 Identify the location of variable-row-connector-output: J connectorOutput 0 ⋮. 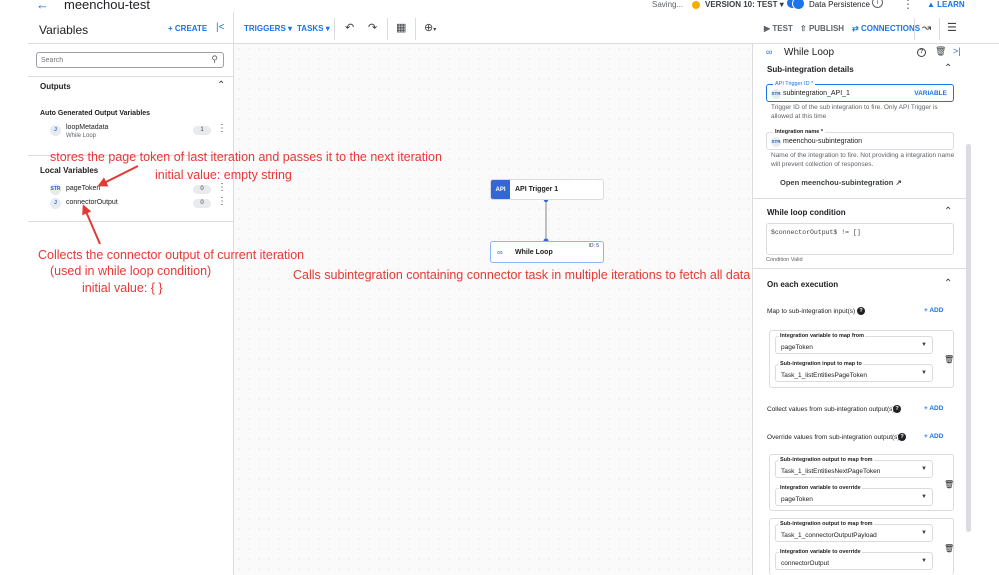
(140, 203).